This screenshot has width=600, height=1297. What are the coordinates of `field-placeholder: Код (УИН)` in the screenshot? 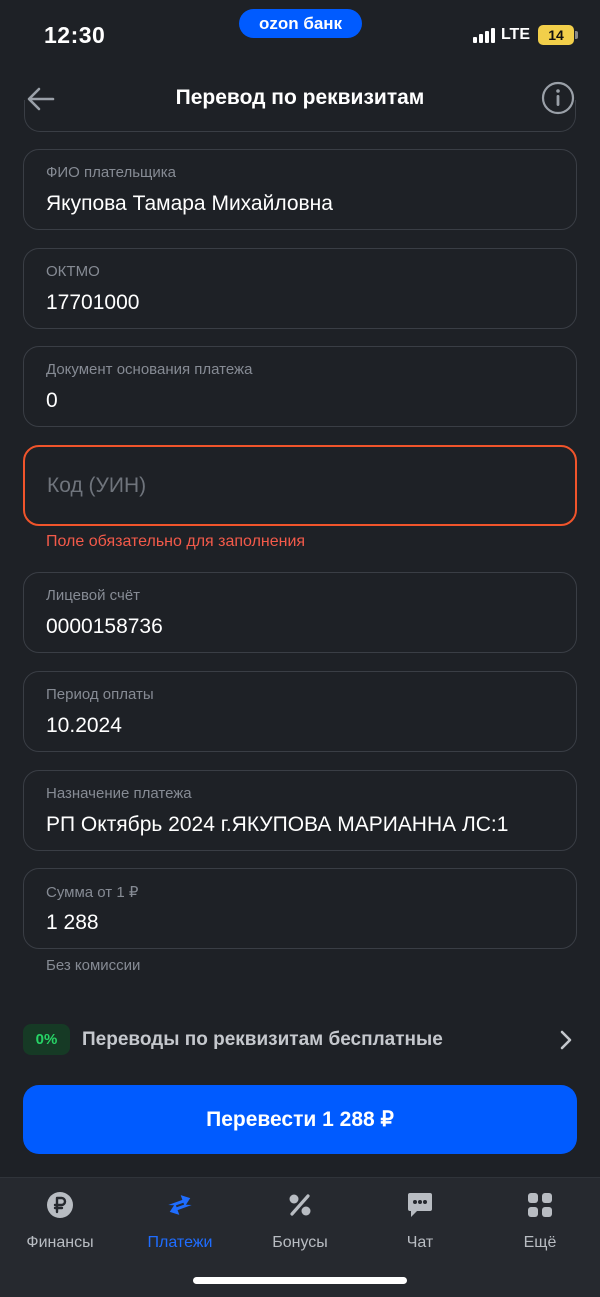 It's located at (97, 485).